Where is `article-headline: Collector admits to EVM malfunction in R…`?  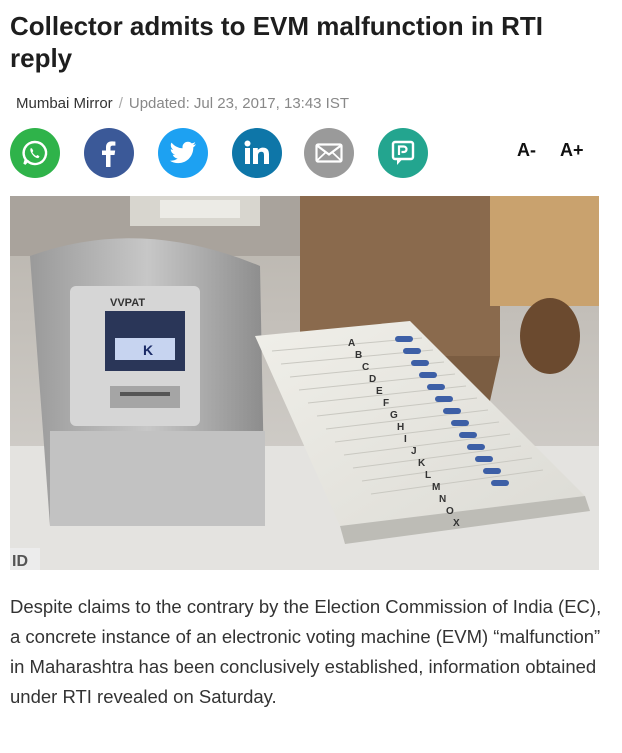 article-headline: Collector admits to EVM malfunction in R… is located at coordinates (277, 42).